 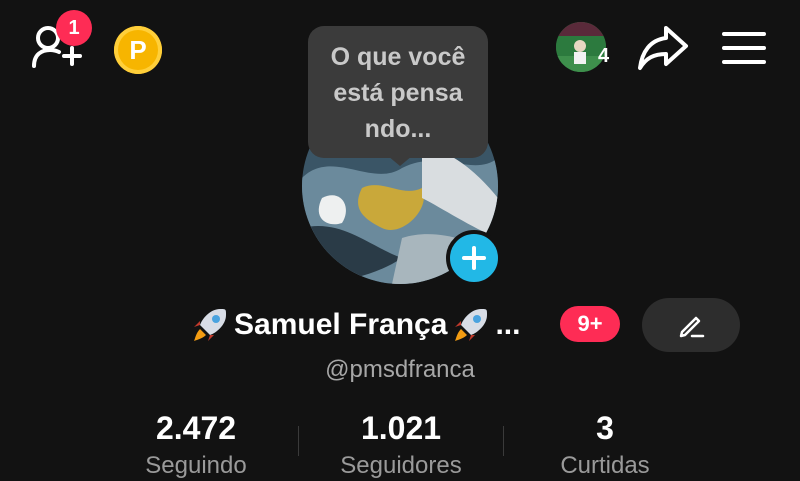 I want to click on pencil-icon, so click(x=692, y=327).